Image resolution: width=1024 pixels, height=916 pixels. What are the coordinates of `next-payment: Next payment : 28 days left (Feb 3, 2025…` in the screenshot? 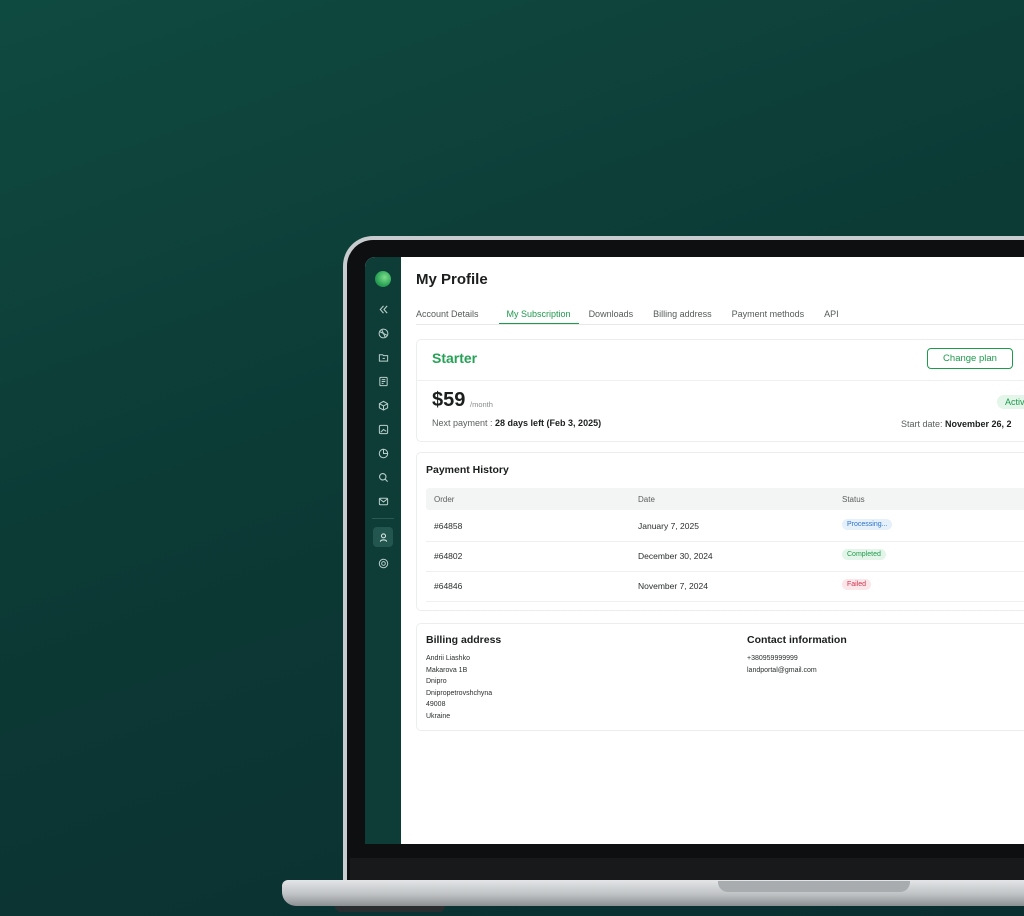 It's located at (516, 423).